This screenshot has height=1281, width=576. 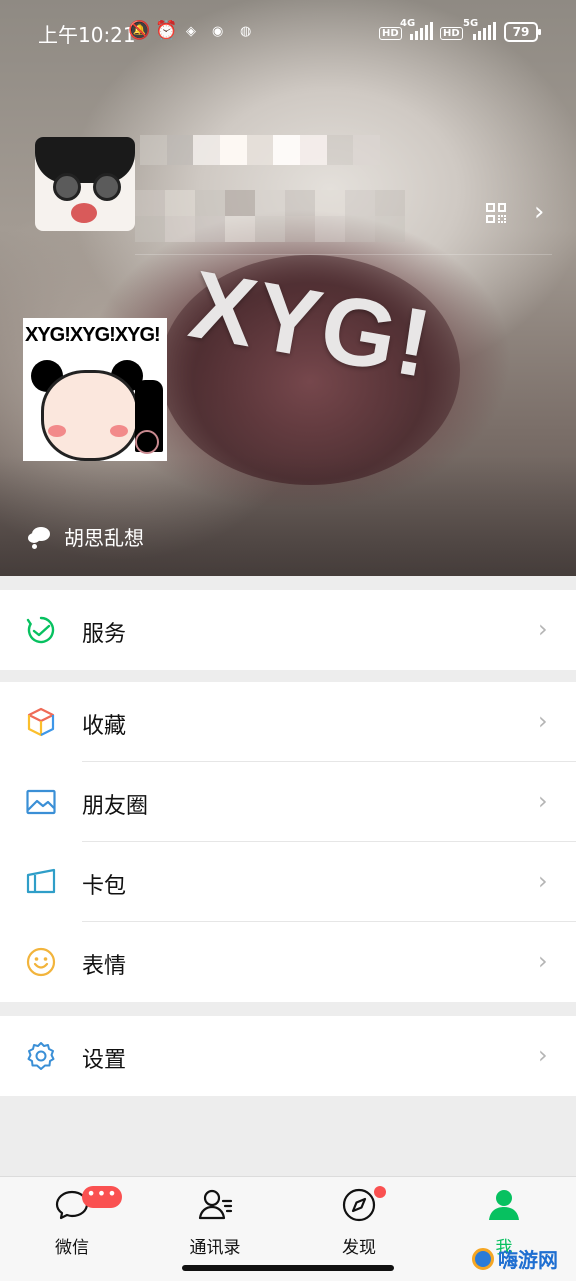 I want to click on tab-label: 发现, so click(x=359, y=1248).